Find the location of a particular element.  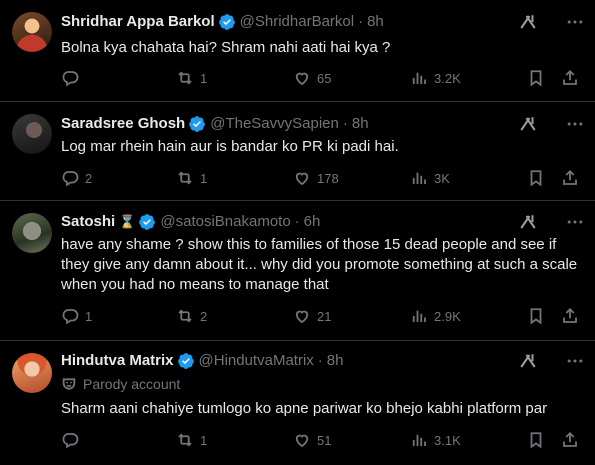

author-name: Saradsree Ghosh is located at coordinates (123, 124).